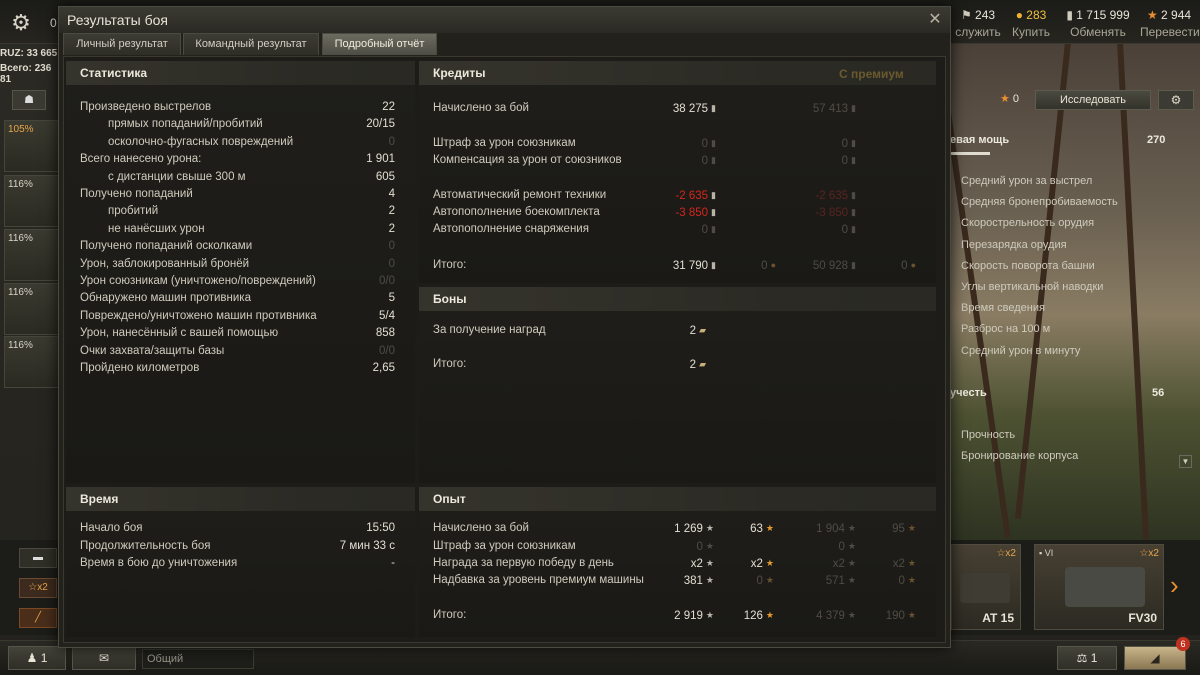 The image size is (1200, 675). I want to click on stats-title: Статистика, so click(240, 73).